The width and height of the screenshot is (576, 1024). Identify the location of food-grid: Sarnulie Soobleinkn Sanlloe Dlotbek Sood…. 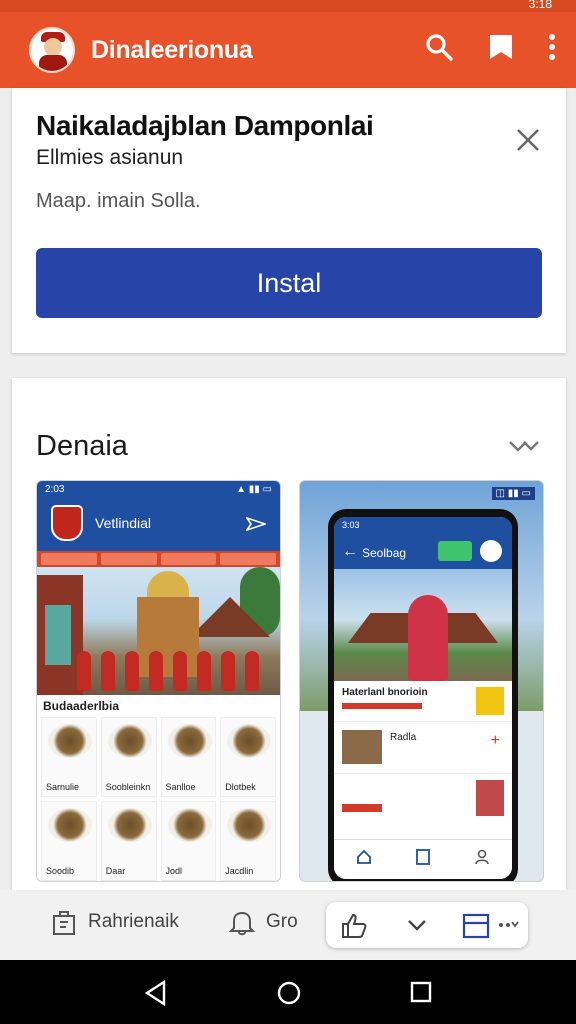
(158, 799).